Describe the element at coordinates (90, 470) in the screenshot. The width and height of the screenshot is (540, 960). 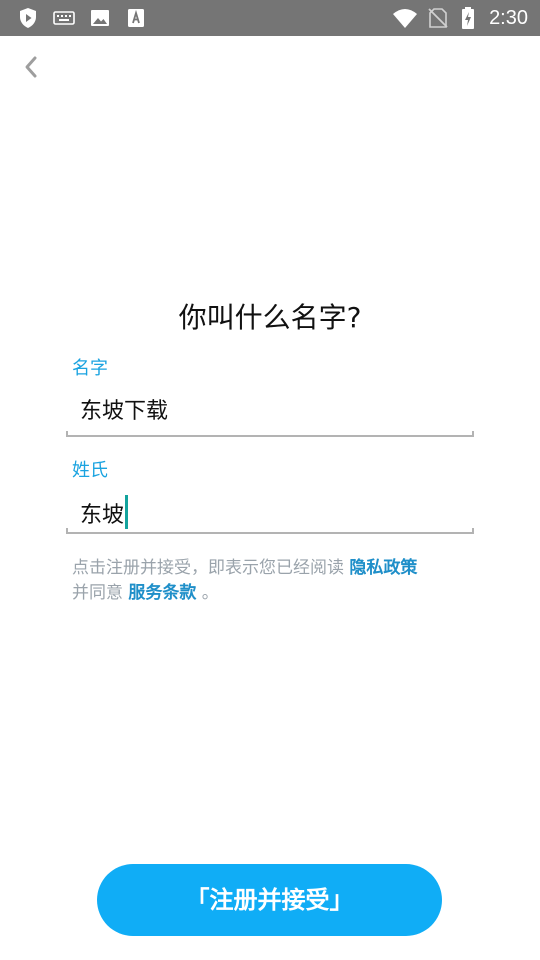
I see `last-name-label: 姓氏` at that location.